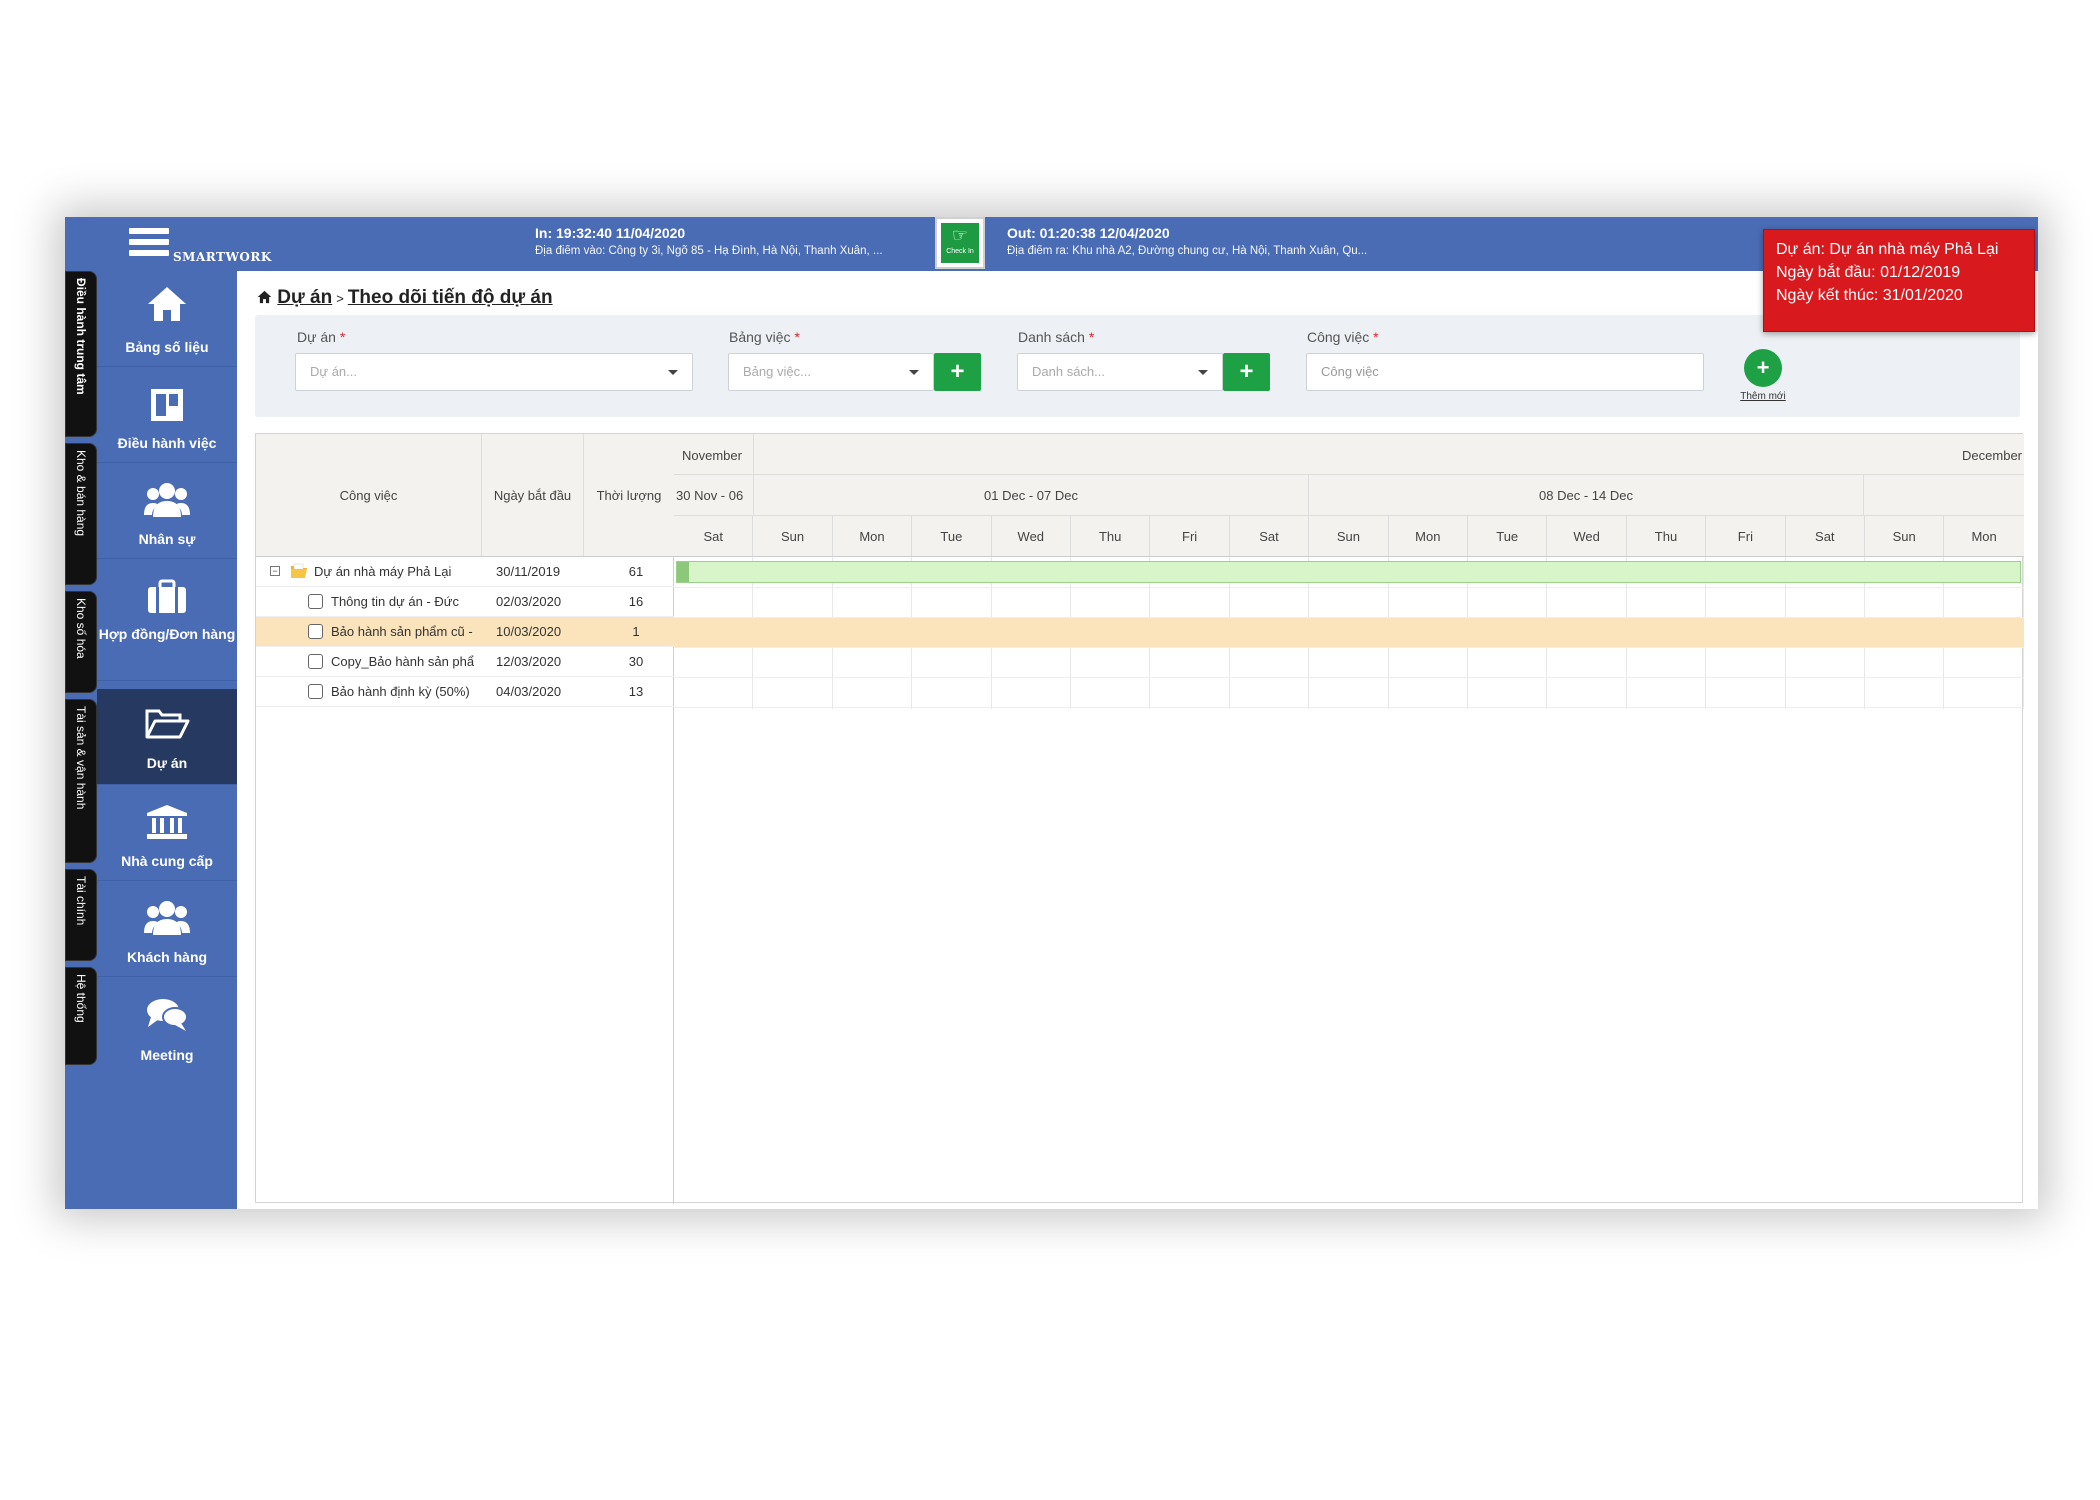  Describe the element at coordinates (1887, 249) in the screenshot. I see `tooltip-project: Dự án: Dự án nhà máy Phả Lại` at that location.